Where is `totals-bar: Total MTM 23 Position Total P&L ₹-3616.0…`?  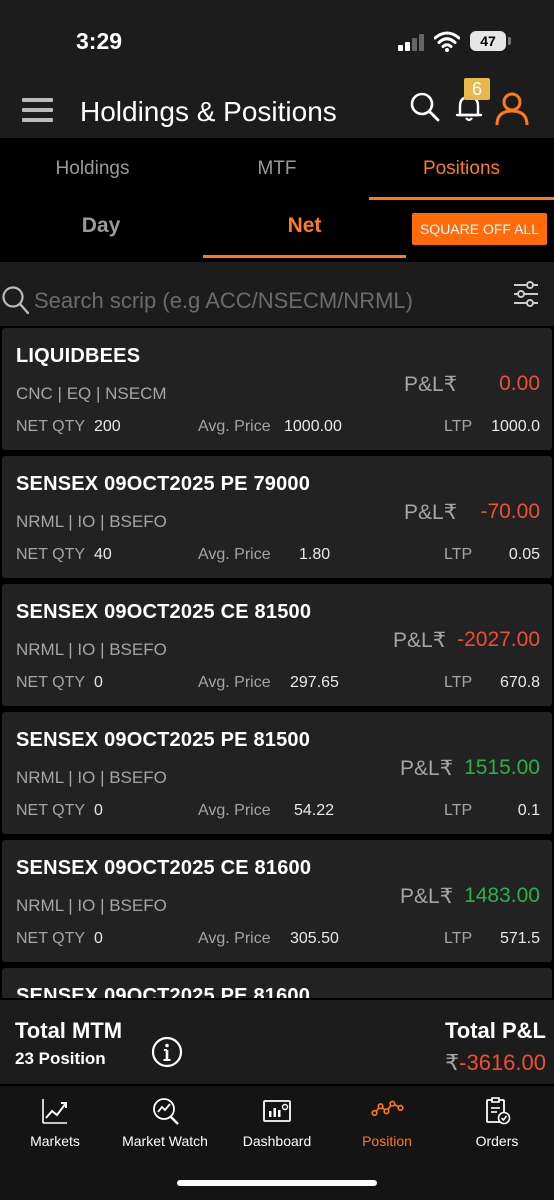
totals-bar: Total MTM 23 Position Total P&L ₹-3616.0… is located at coordinates (277, 1042).